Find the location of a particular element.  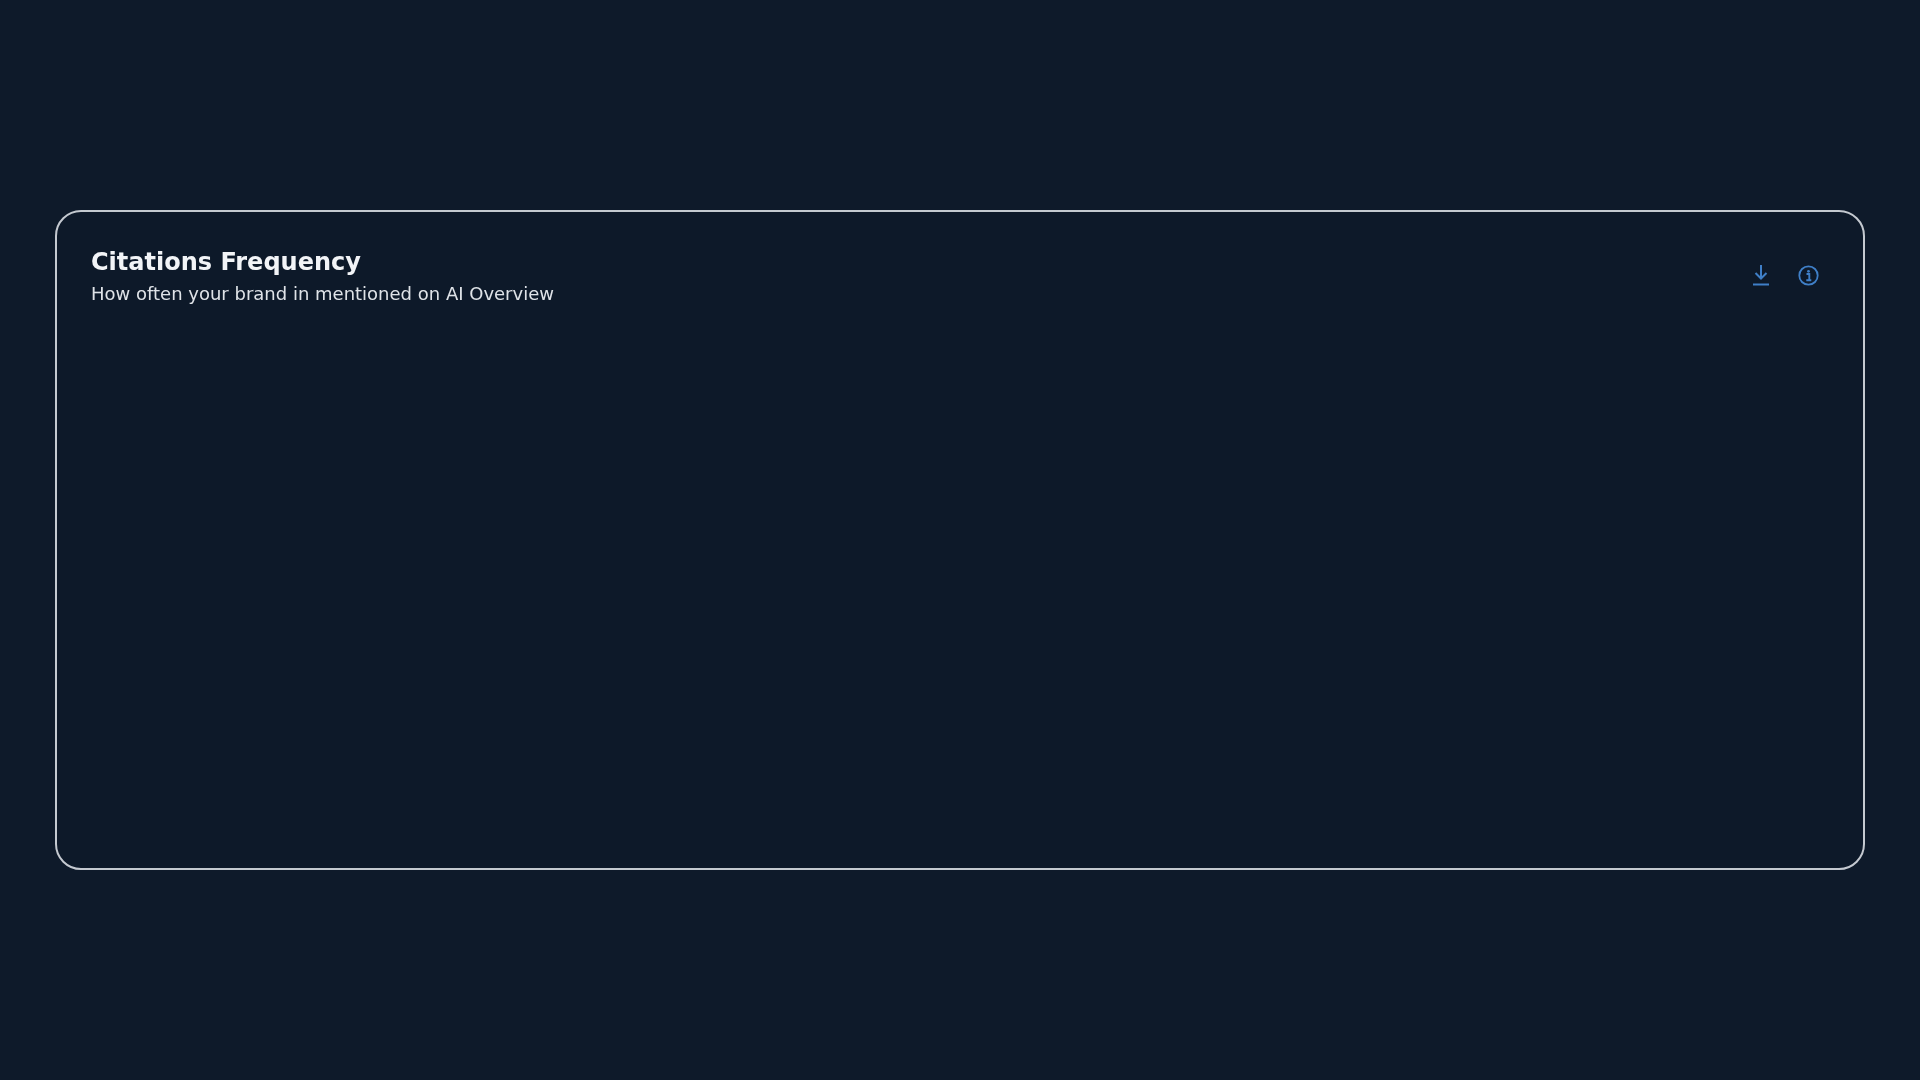

download-icon is located at coordinates (1761, 275).